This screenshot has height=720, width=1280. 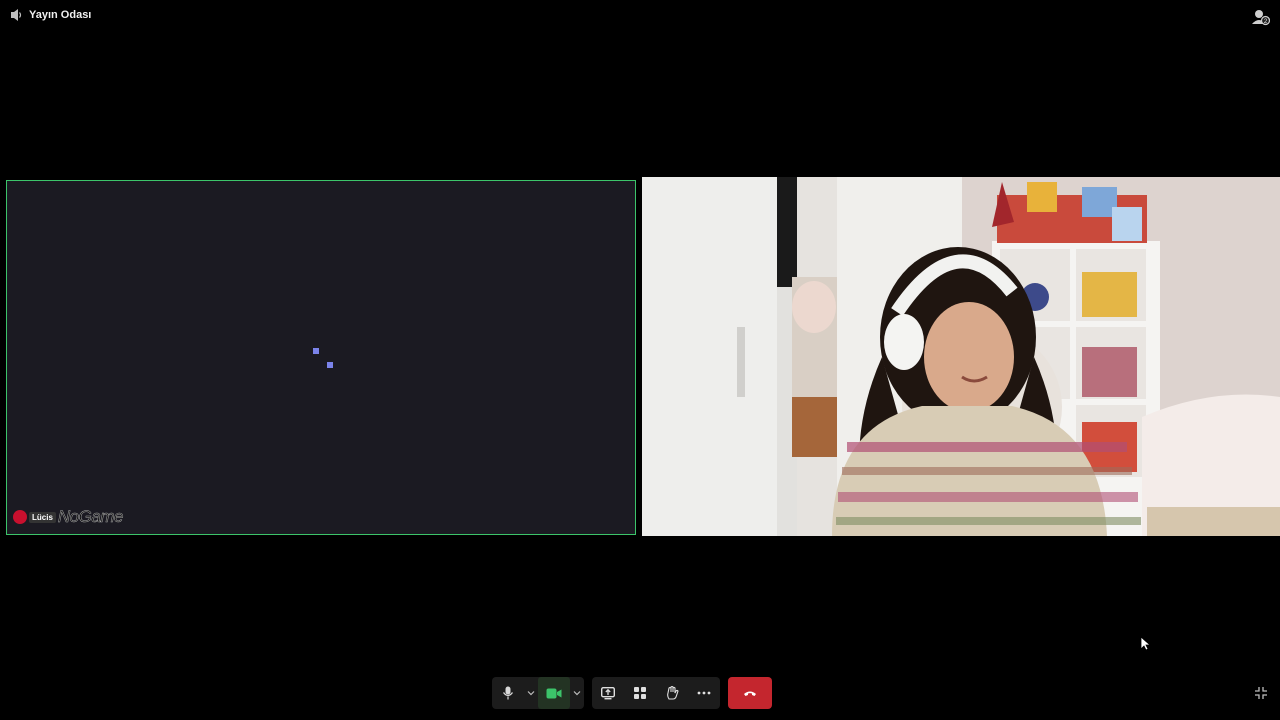 I want to click on participant-name-tag: Lücis NoGame, so click(x=68, y=517).